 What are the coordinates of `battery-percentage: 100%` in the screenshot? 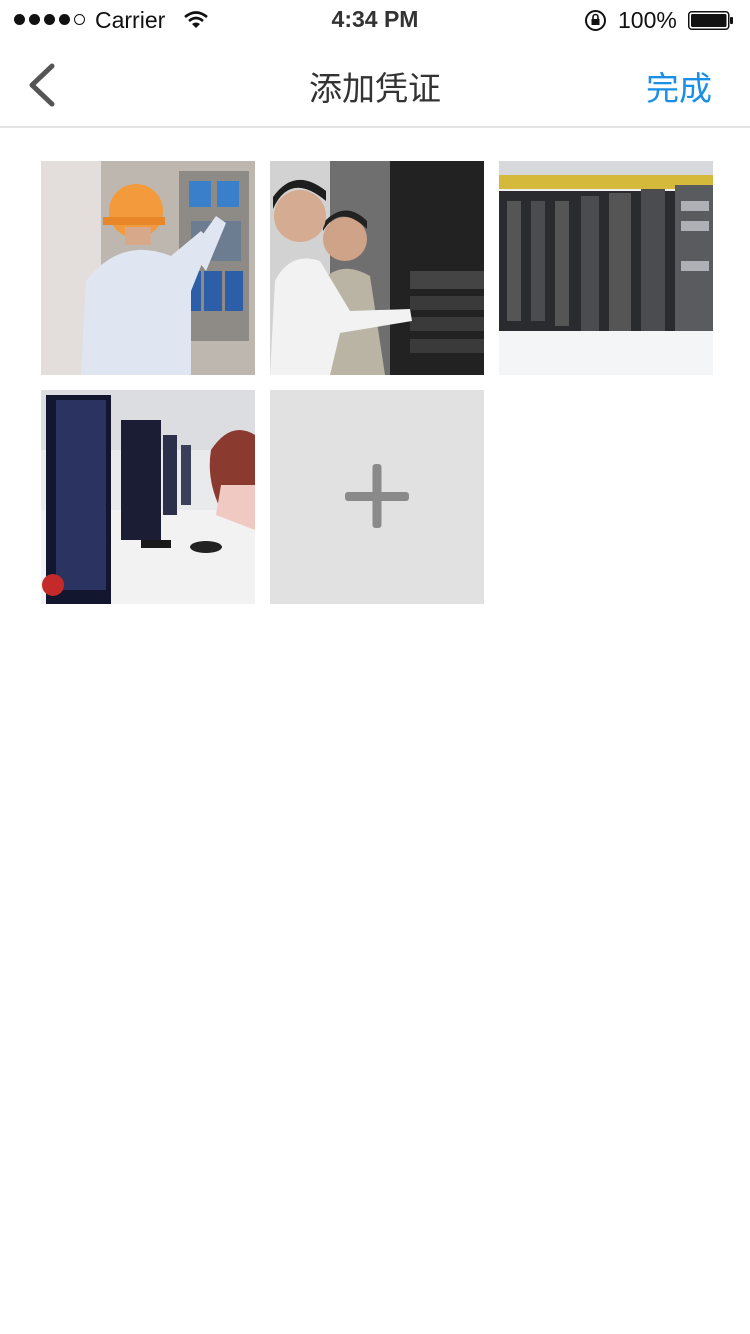 It's located at (647, 20).